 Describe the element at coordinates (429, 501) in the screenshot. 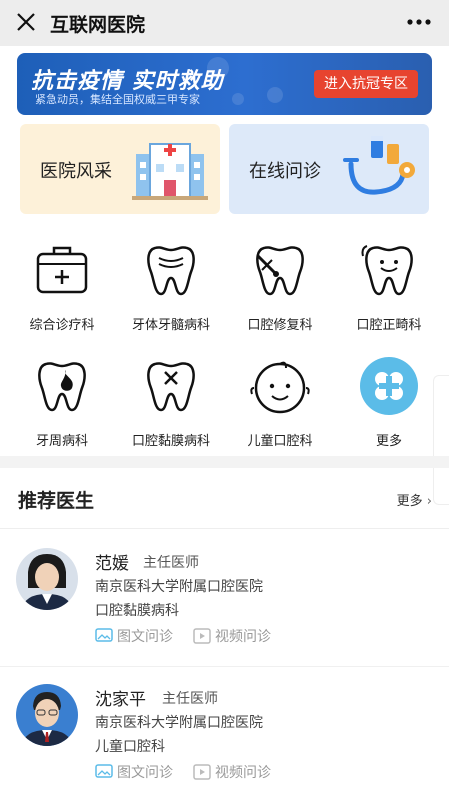

I see `chevron-right-icon: ›` at that location.